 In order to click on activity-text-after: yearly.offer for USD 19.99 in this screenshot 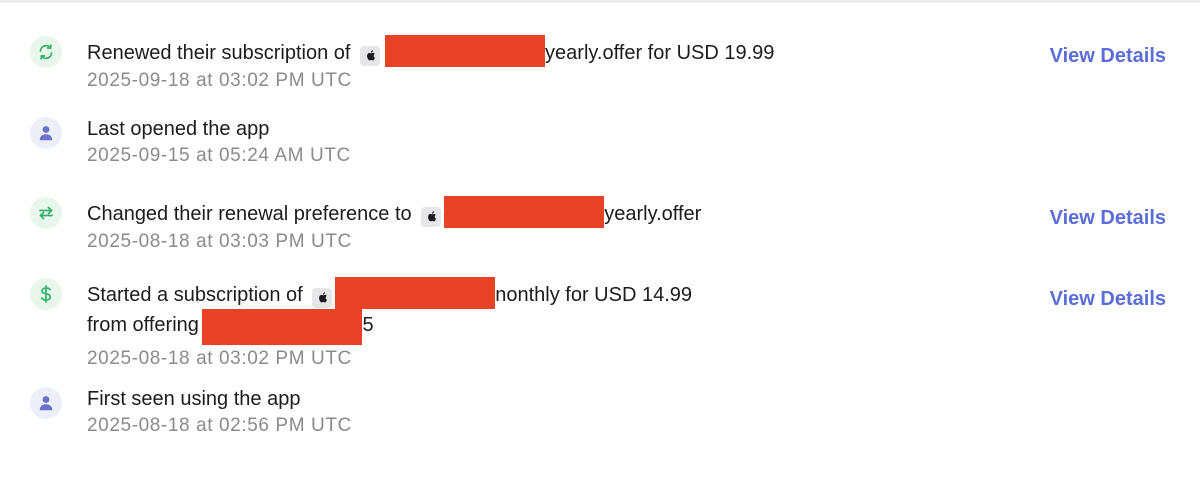, I will do `click(660, 53)`.